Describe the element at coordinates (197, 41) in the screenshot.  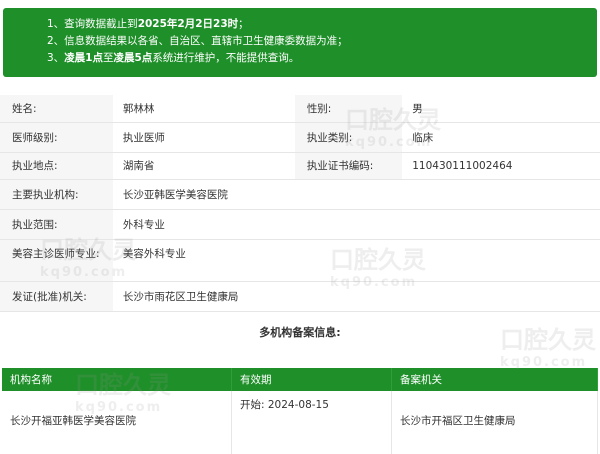
I see `notice-line-2: 2、信息数据结果以各省、自治区、直辖市卫生健康委数据为准；` at that location.